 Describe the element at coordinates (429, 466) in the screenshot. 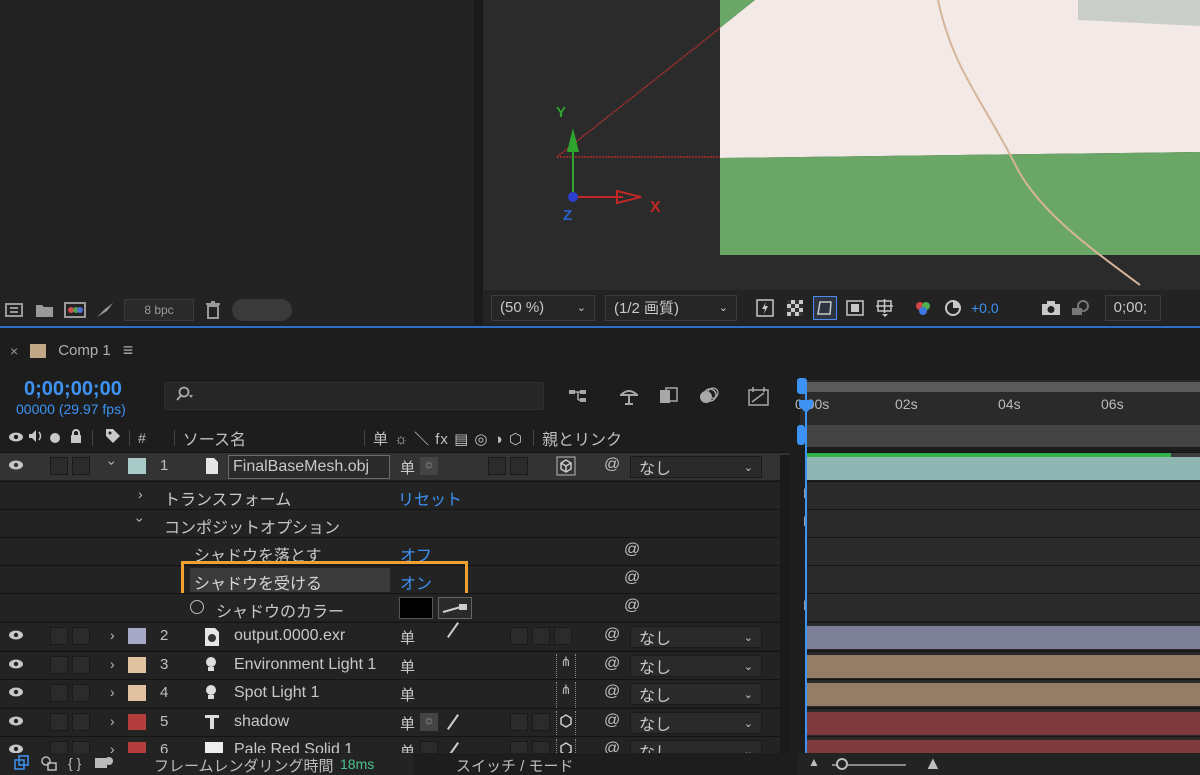

I see `collapse-switch-icon: ☼` at that location.